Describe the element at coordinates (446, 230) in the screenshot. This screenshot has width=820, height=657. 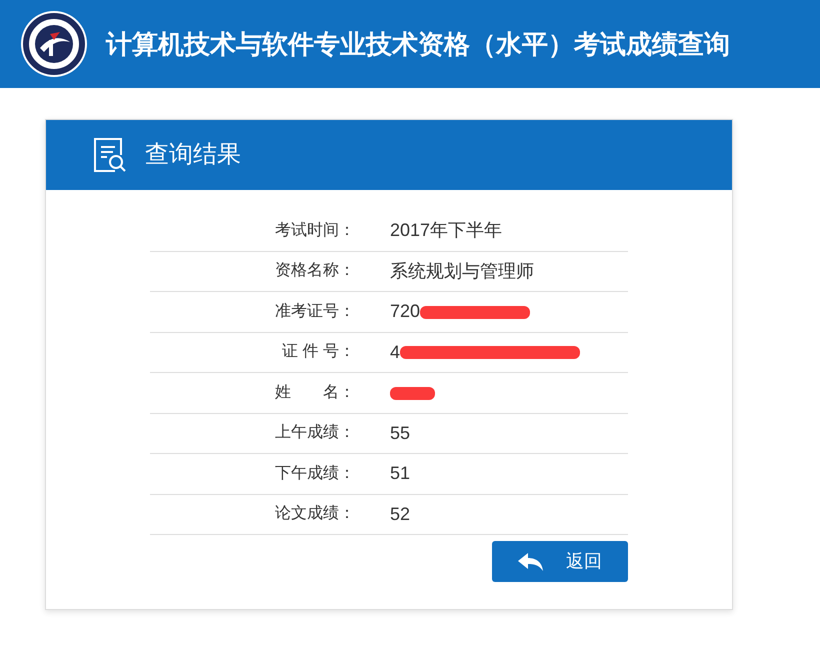
I see `field-value: 2017年下半年` at that location.